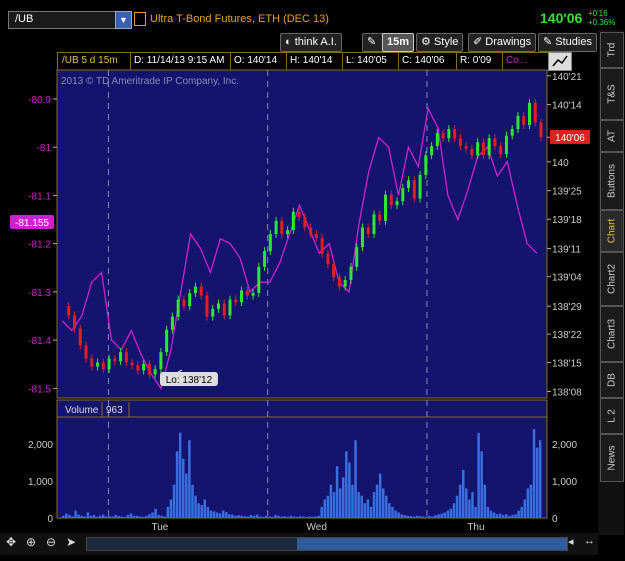  What do you see at coordinates (567, 364) in the screenshot?
I see `price-tick-label: 138'15` at bounding box center [567, 364].